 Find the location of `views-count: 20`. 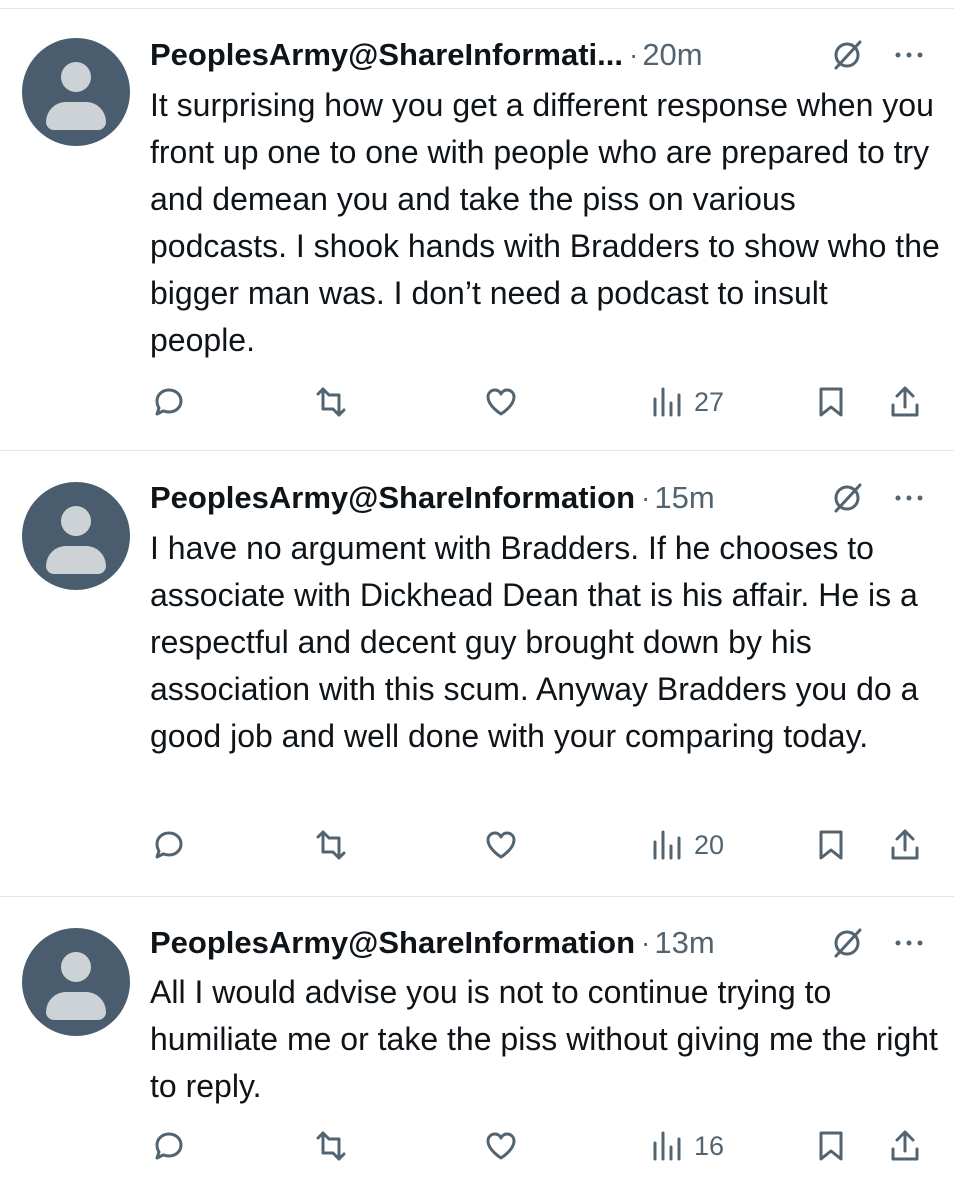

views-count: 20 is located at coordinates (709, 844).